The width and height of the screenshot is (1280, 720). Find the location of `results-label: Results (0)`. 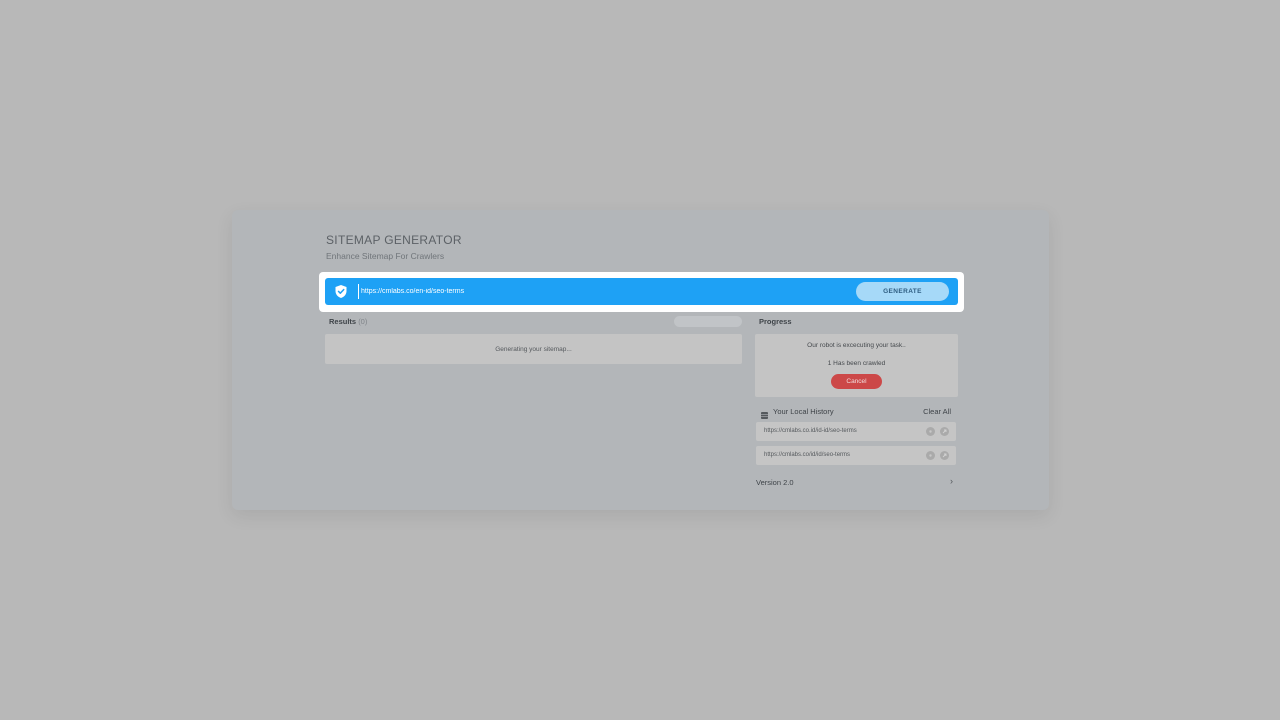

results-label: Results (0) is located at coordinates (348, 321).